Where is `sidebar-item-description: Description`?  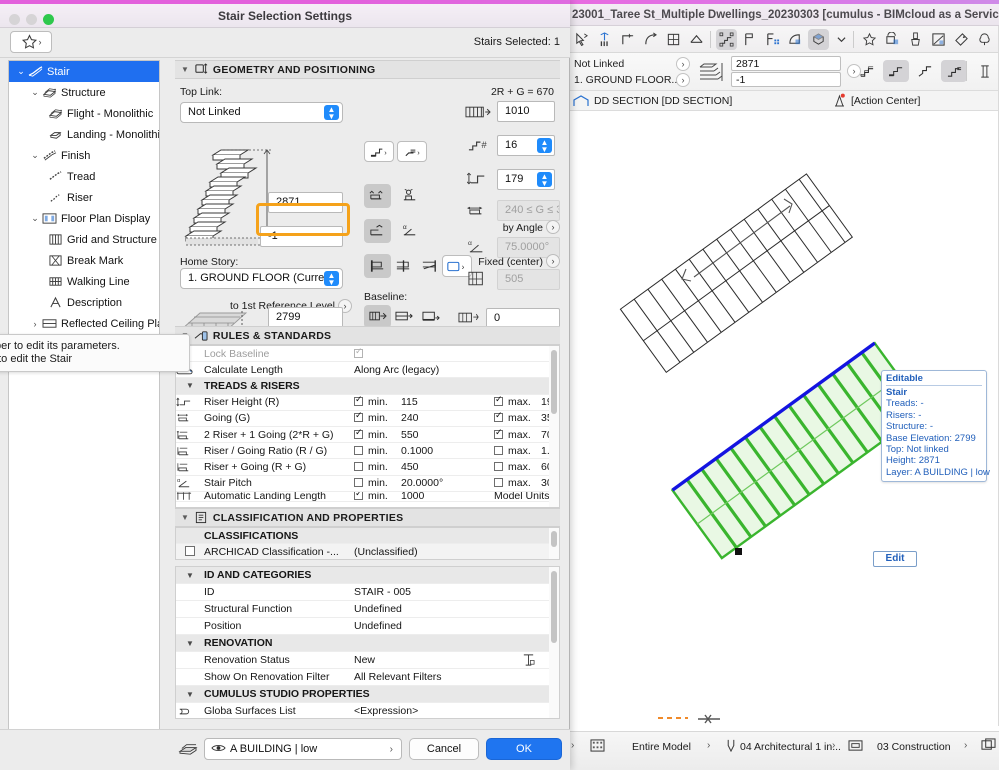
sidebar-item-description: Description is located at coordinates (84, 302).